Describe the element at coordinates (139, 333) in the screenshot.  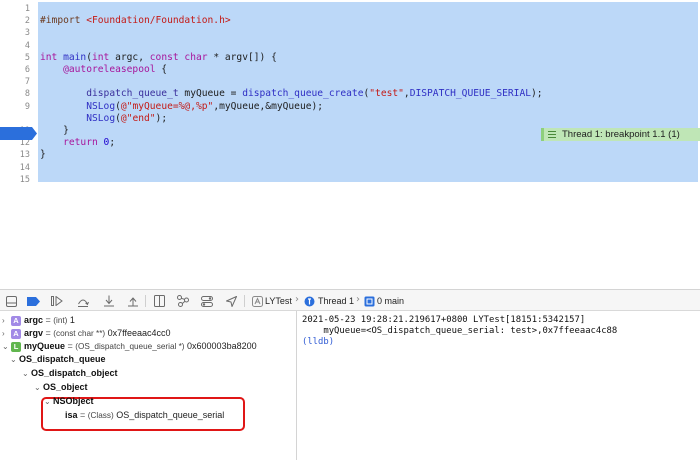
I see `variable-value: 0x7ffeeaac4cc0` at that location.